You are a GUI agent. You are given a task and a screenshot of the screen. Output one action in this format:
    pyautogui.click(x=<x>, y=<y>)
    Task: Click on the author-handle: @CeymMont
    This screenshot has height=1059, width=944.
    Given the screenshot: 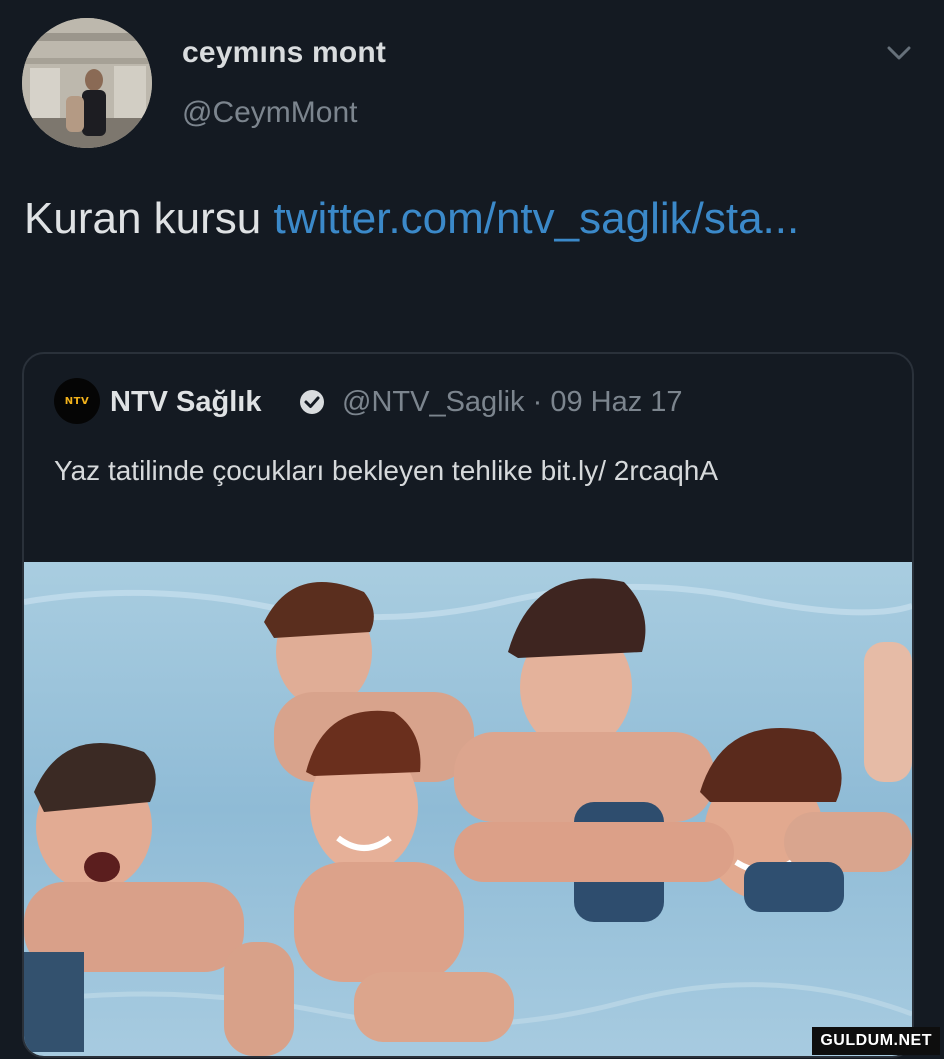 What is the action you would take?
    pyautogui.click(x=270, y=113)
    